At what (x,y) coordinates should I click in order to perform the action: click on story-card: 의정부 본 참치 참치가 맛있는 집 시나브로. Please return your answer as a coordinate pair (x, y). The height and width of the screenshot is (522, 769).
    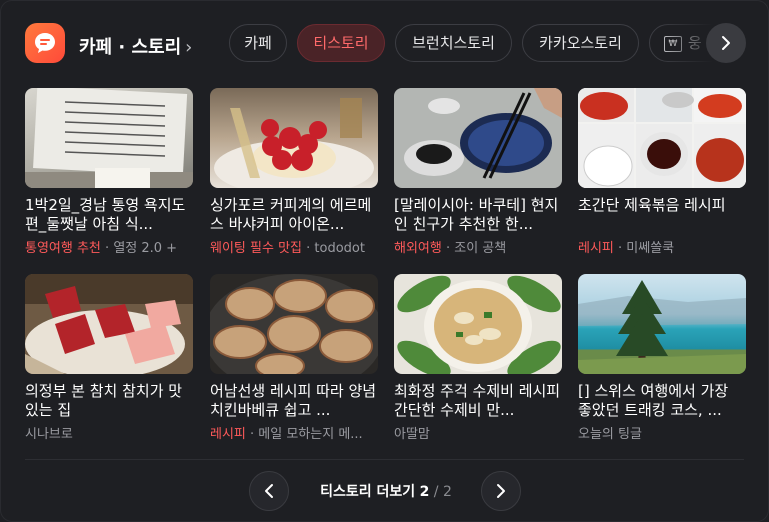
    Looking at the image, I should click on (109, 358).